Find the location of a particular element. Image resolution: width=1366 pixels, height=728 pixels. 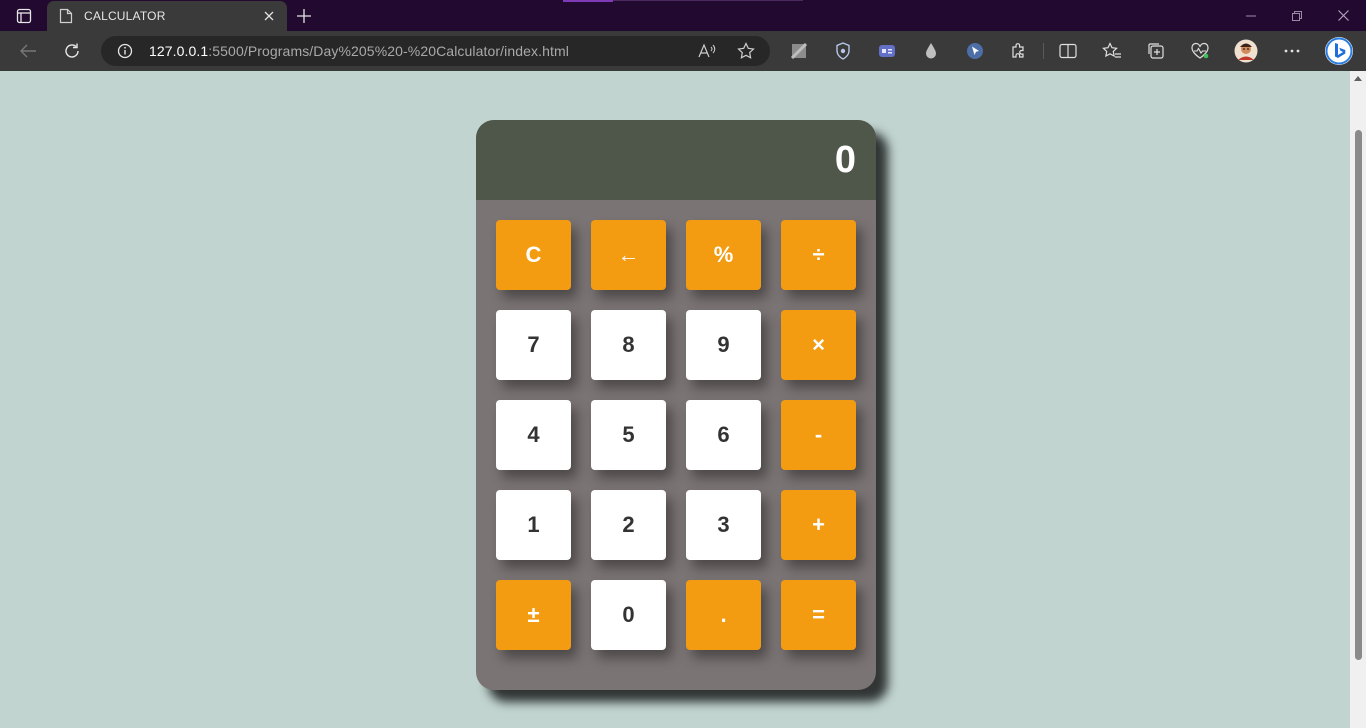

collections-icon is located at coordinates (1156, 51).